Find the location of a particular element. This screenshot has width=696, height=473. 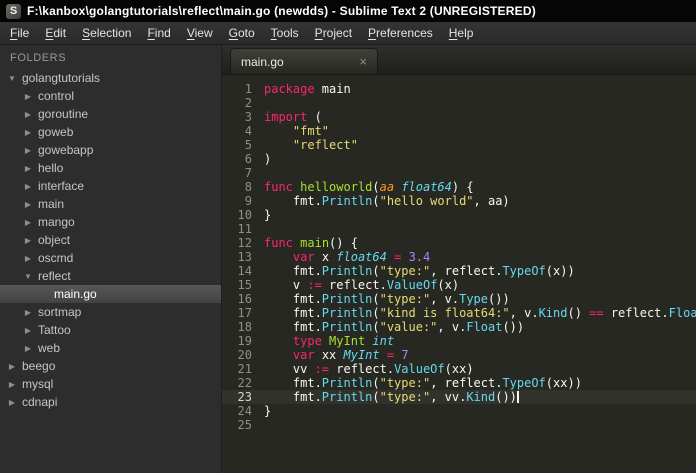

code-line-4: 4 "fmt" is located at coordinates (459, 131).